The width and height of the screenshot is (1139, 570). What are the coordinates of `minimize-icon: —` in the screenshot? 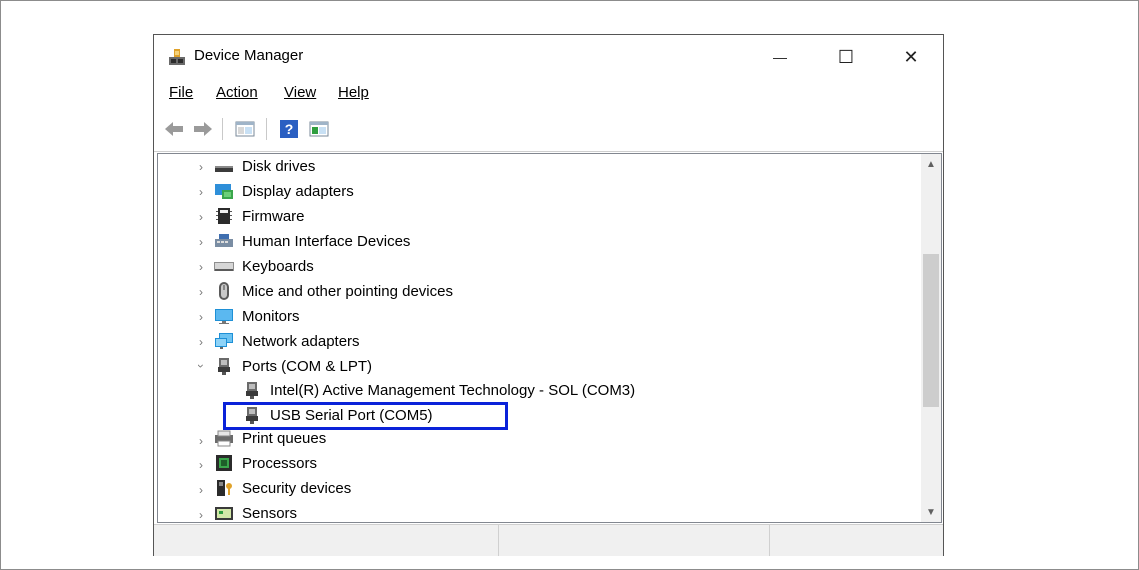 It's located at (780, 57).